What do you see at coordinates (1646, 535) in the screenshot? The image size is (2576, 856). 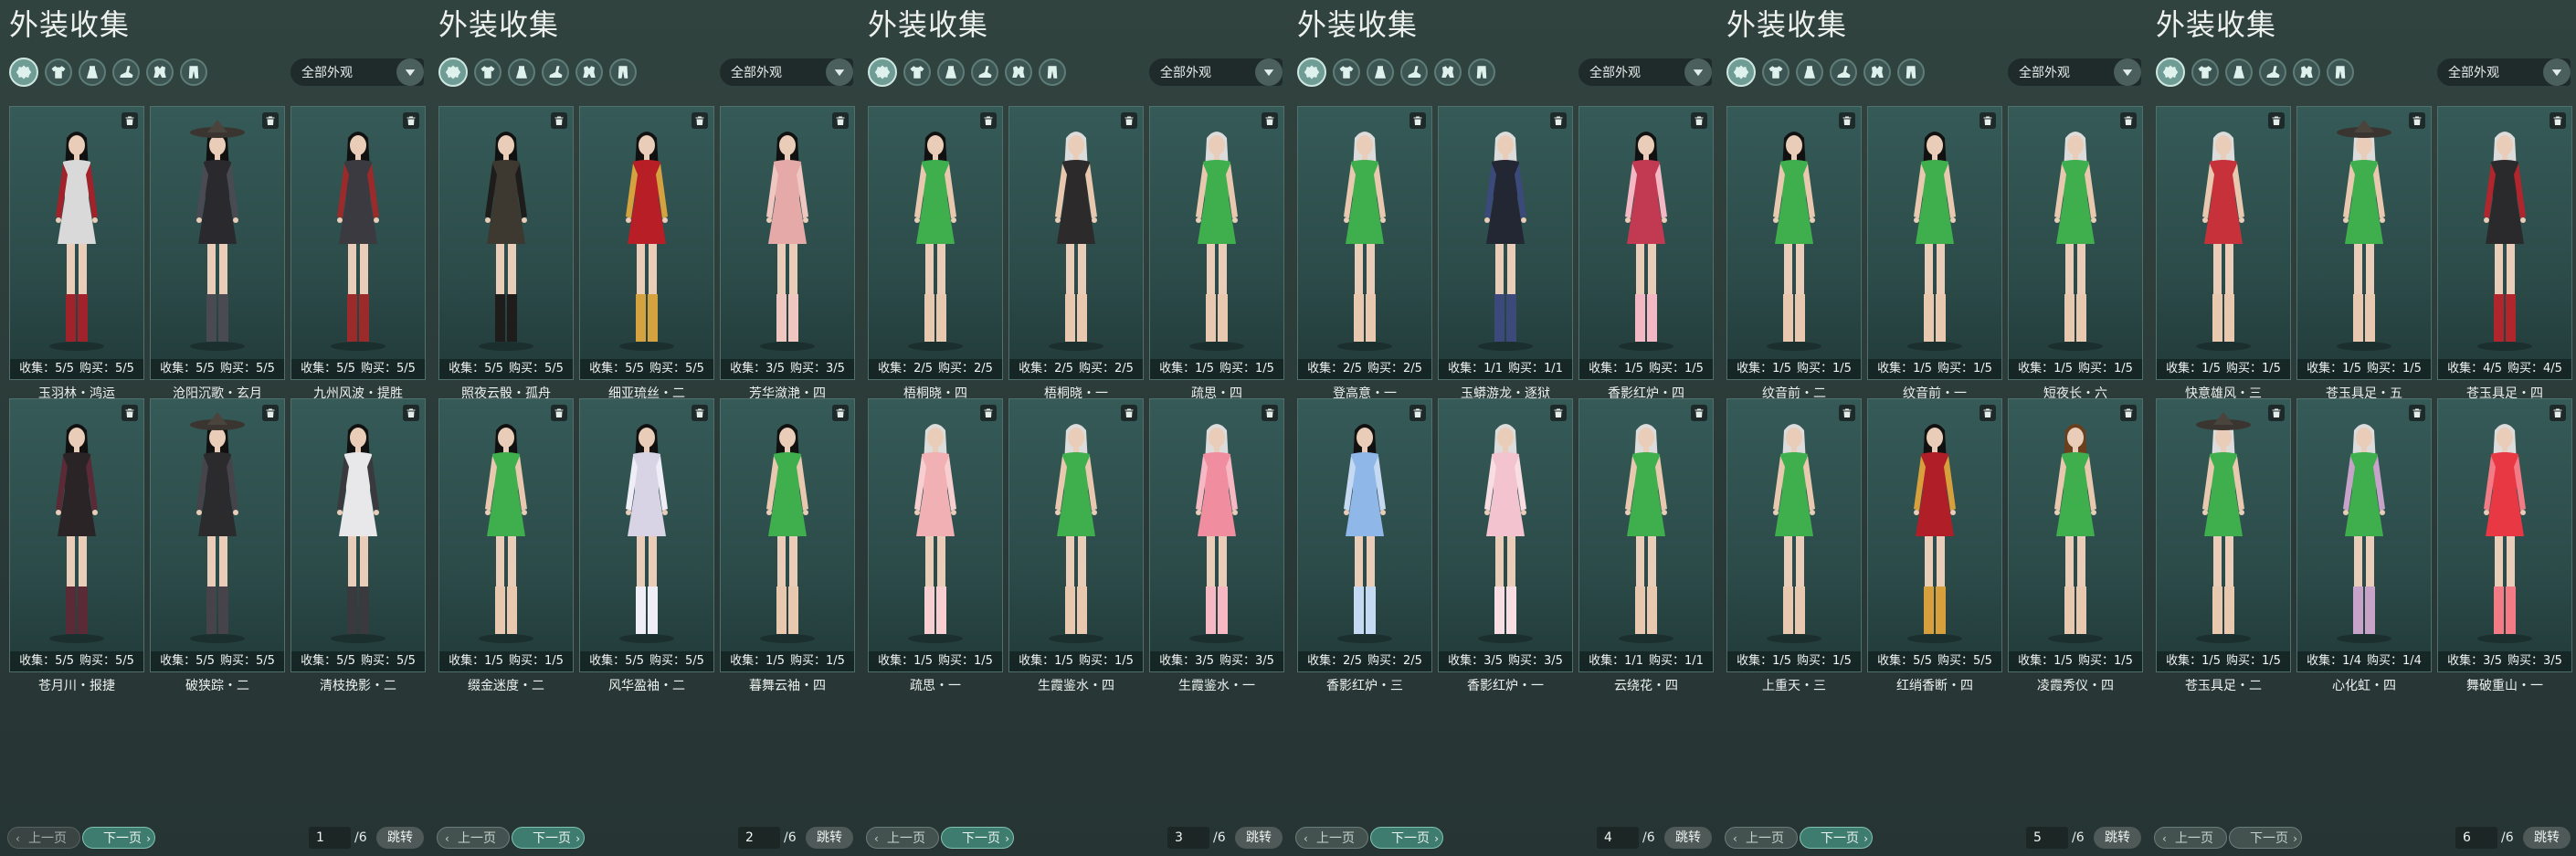 I see `outfit-card: 收集：1/1 购买：1/1` at bounding box center [1646, 535].